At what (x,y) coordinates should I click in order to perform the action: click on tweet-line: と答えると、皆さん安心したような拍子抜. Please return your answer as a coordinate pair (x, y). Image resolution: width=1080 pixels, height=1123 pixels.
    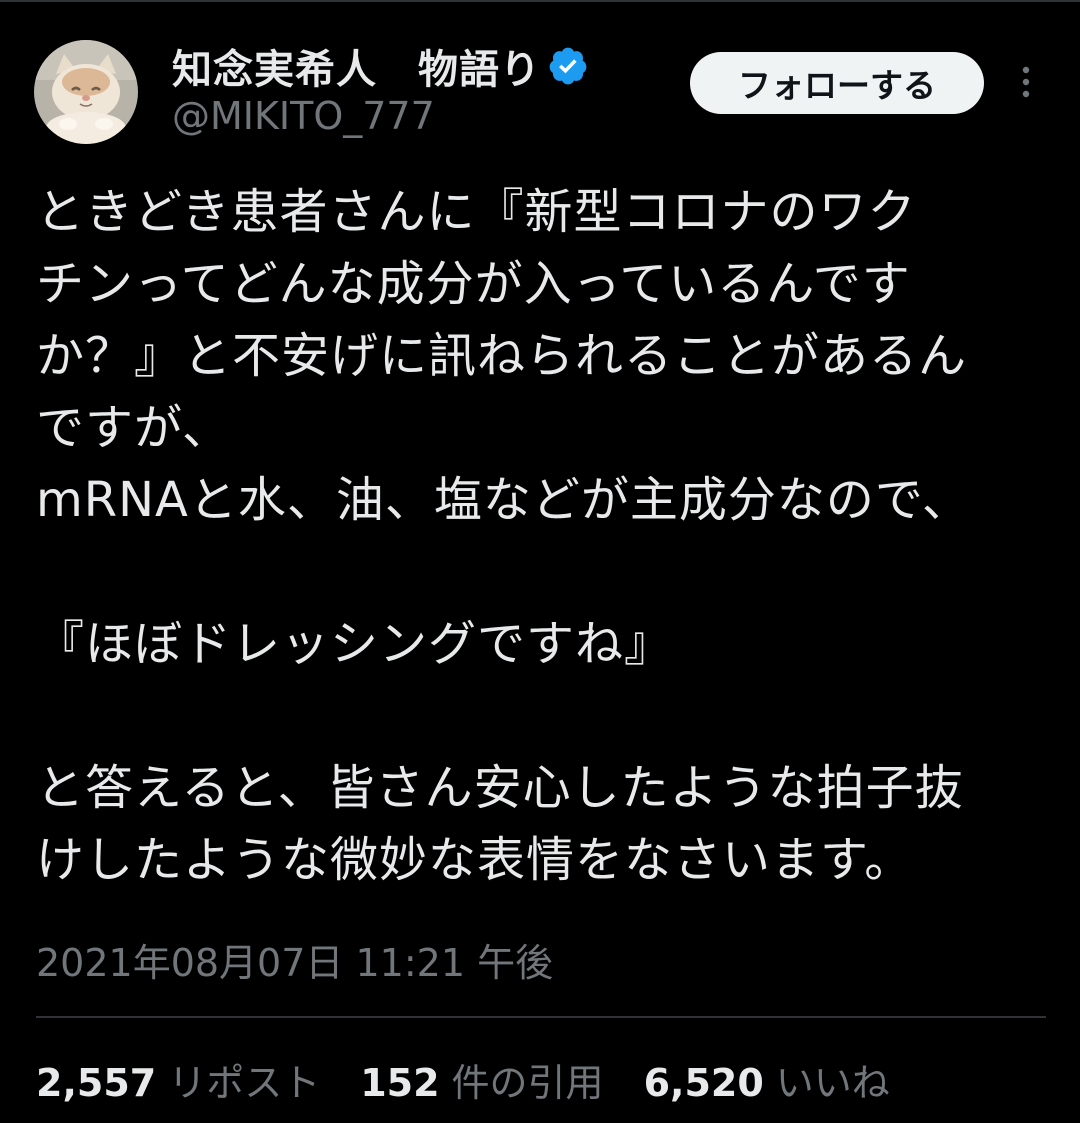
    Looking at the image, I should click on (500, 788).